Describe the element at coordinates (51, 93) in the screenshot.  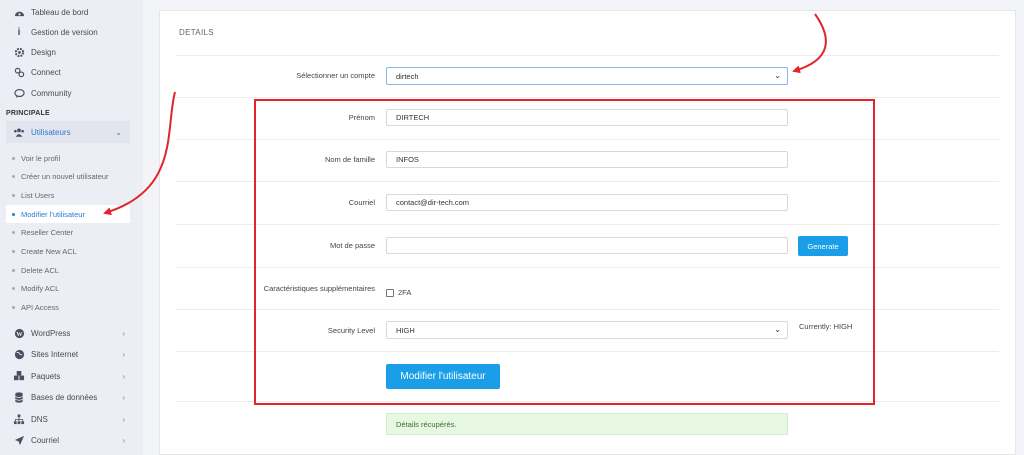
I see `sidebar-item-label: Community` at that location.